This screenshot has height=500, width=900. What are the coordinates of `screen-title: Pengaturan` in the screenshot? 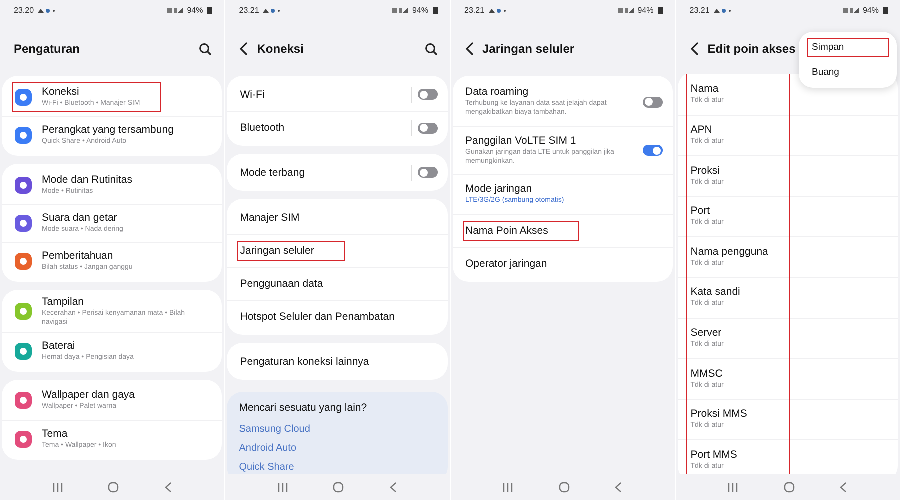 It's located at (47, 49).